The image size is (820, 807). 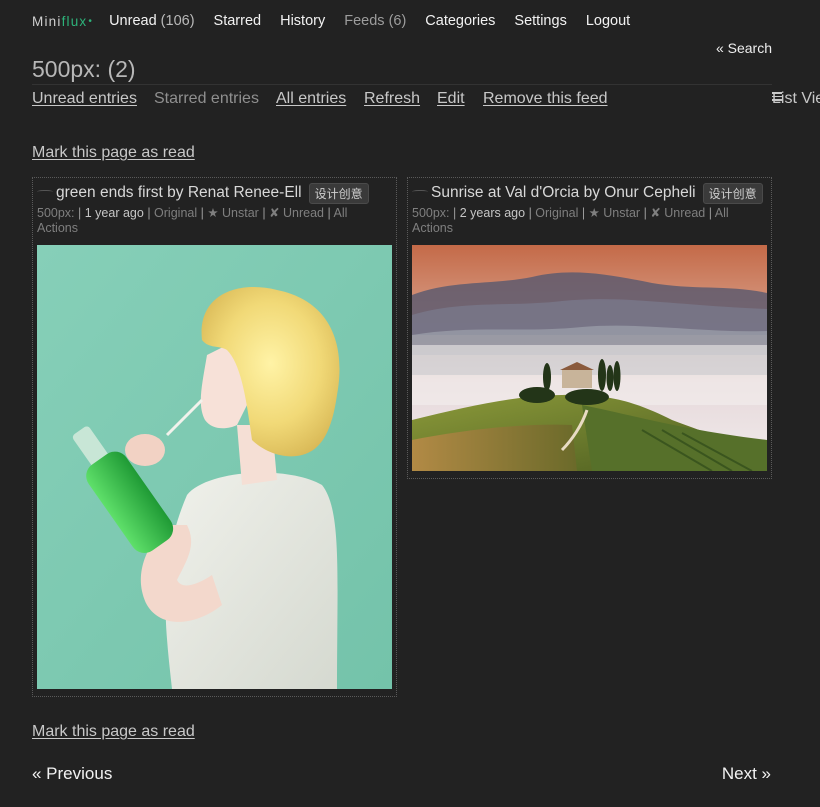 I want to click on mark-page-read-top: Mark this page as read, so click(x=113, y=153).